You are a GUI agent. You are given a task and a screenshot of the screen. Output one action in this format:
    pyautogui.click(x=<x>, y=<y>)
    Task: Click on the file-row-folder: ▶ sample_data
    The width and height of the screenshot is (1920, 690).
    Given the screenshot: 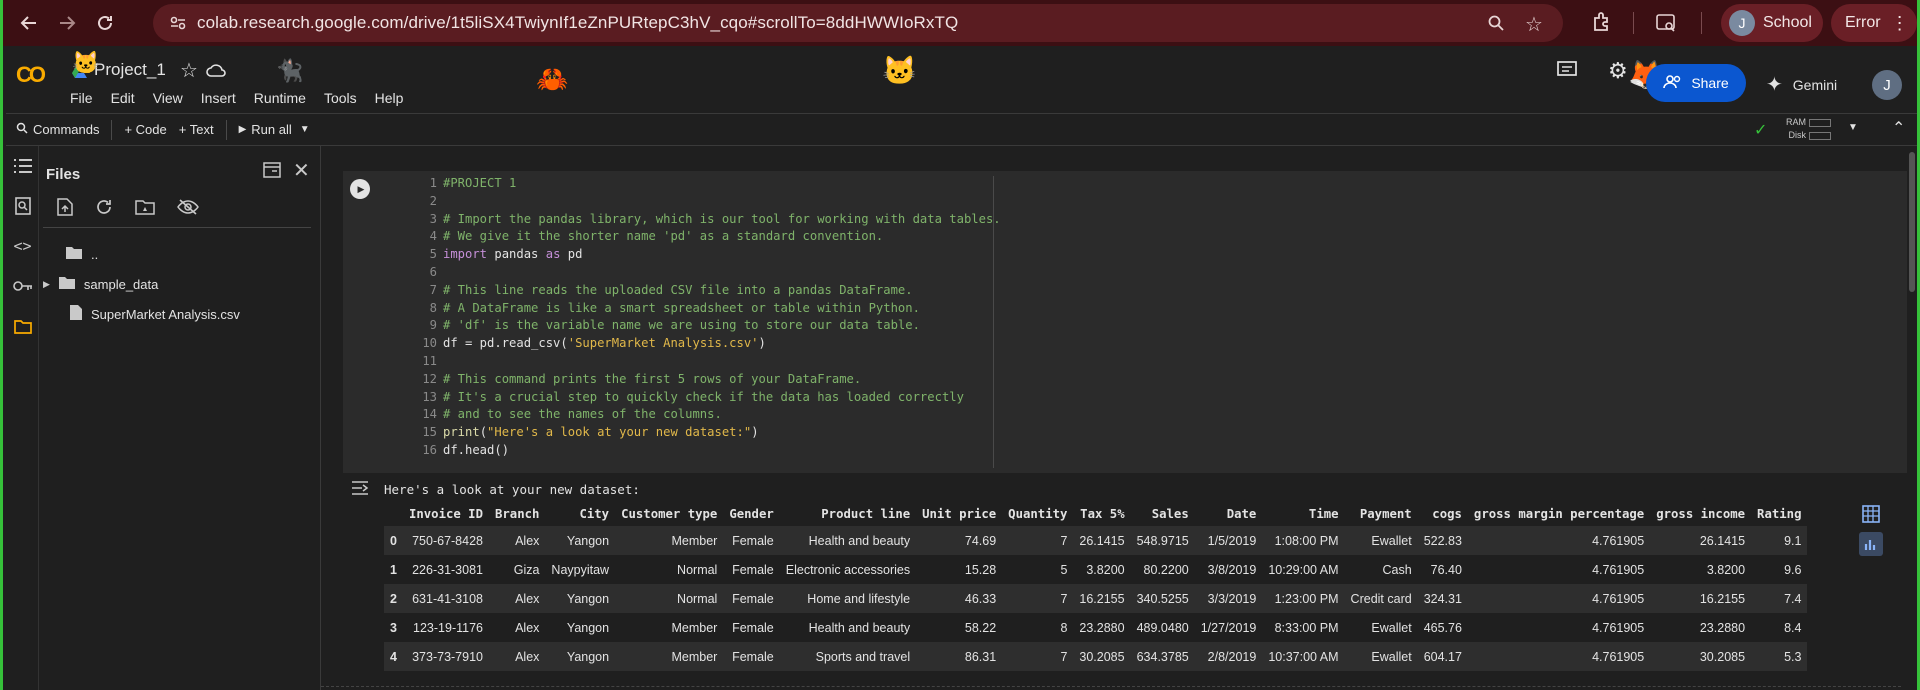 What is the action you would take?
    pyautogui.click(x=100, y=284)
    